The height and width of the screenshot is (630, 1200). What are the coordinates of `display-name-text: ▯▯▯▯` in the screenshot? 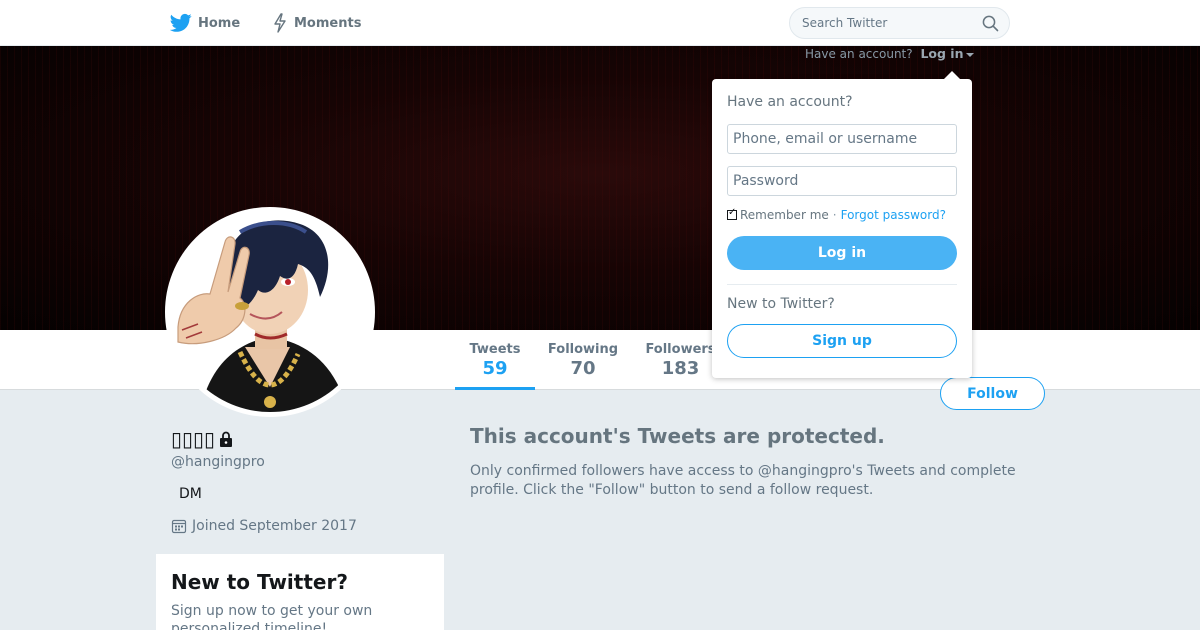 It's located at (193, 439).